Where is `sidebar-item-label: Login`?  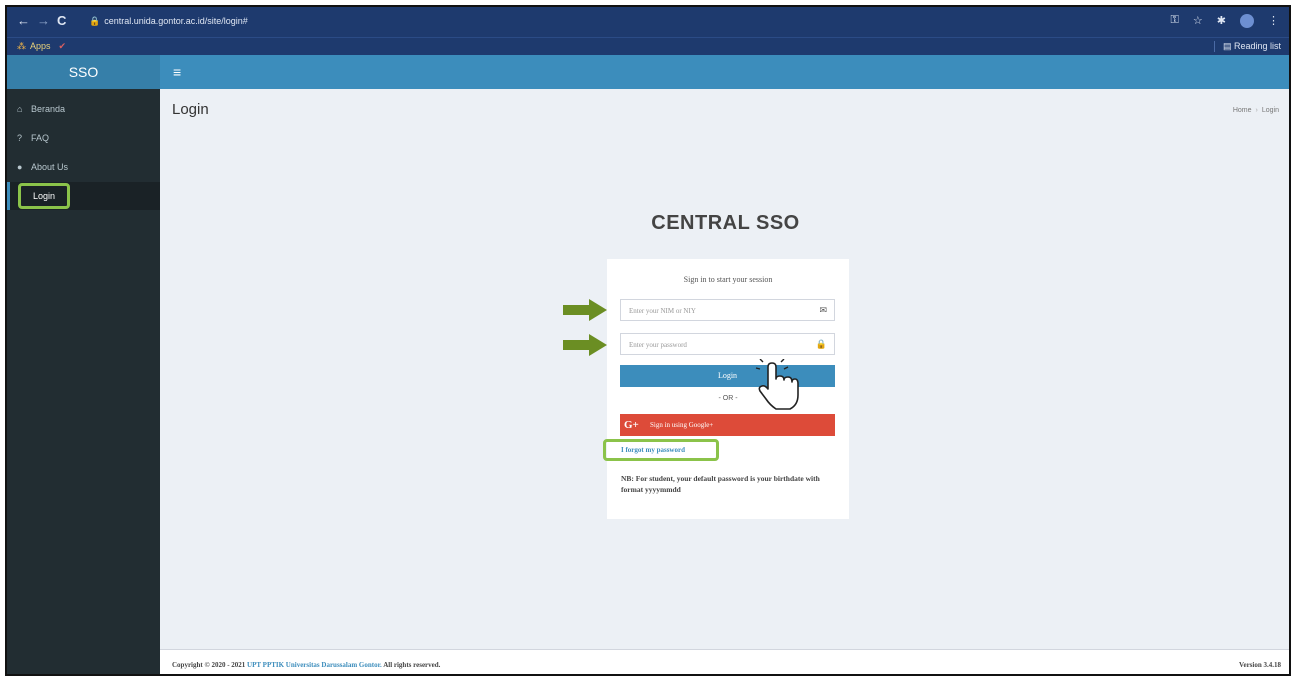 sidebar-item-label: Login is located at coordinates (44, 196).